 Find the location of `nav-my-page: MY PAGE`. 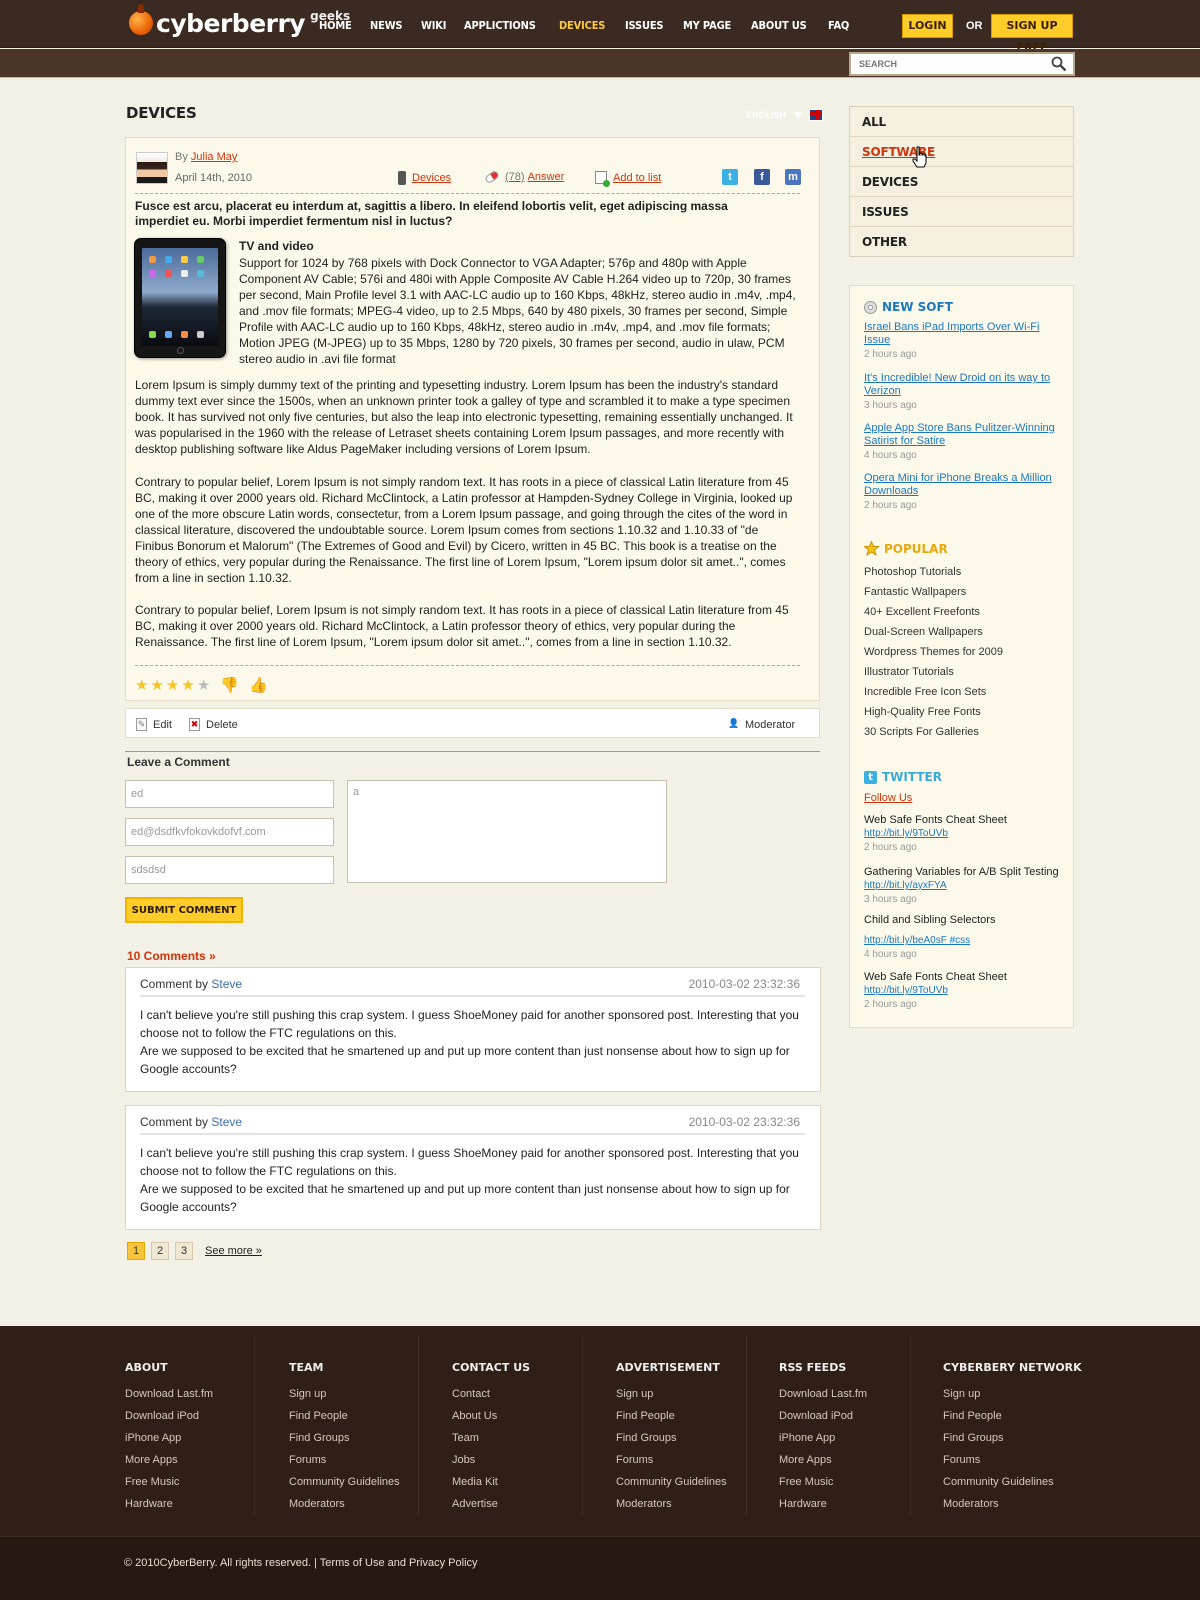

nav-my-page: MY PAGE is located at coordinates (707, 25).